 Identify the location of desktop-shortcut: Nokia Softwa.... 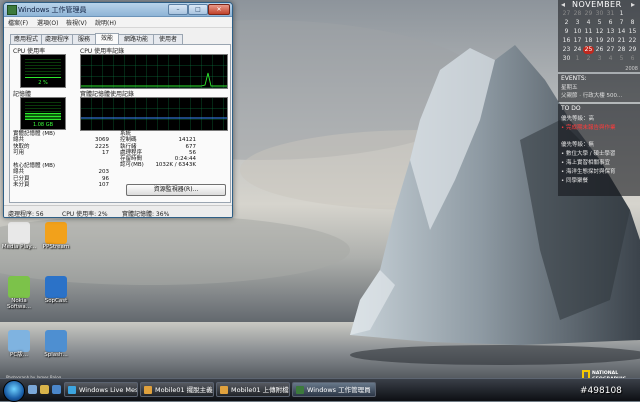
(19, 293).